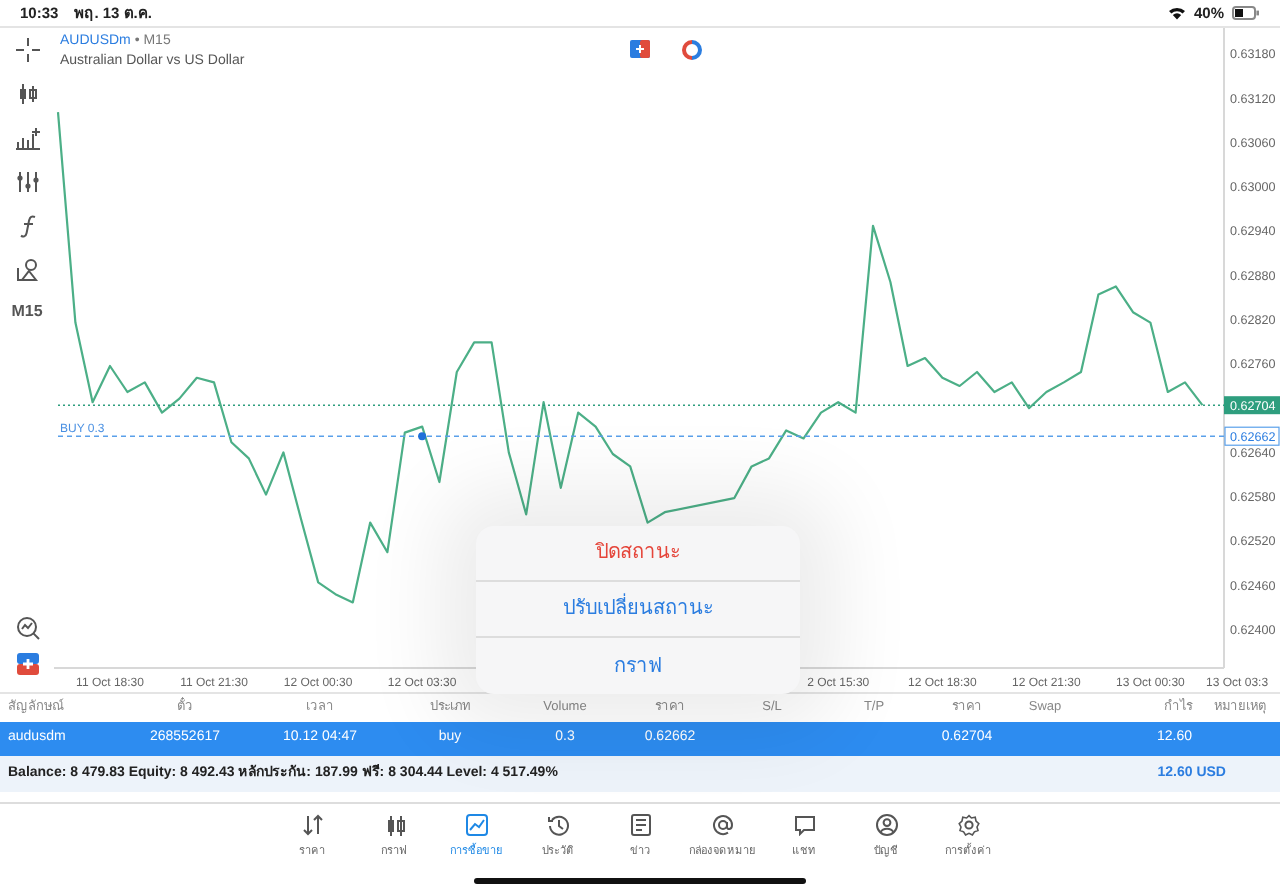  What do you see at coordinates (558, 825) in the screenshot?
I see `history-icon` at bounding box center [558, 825].